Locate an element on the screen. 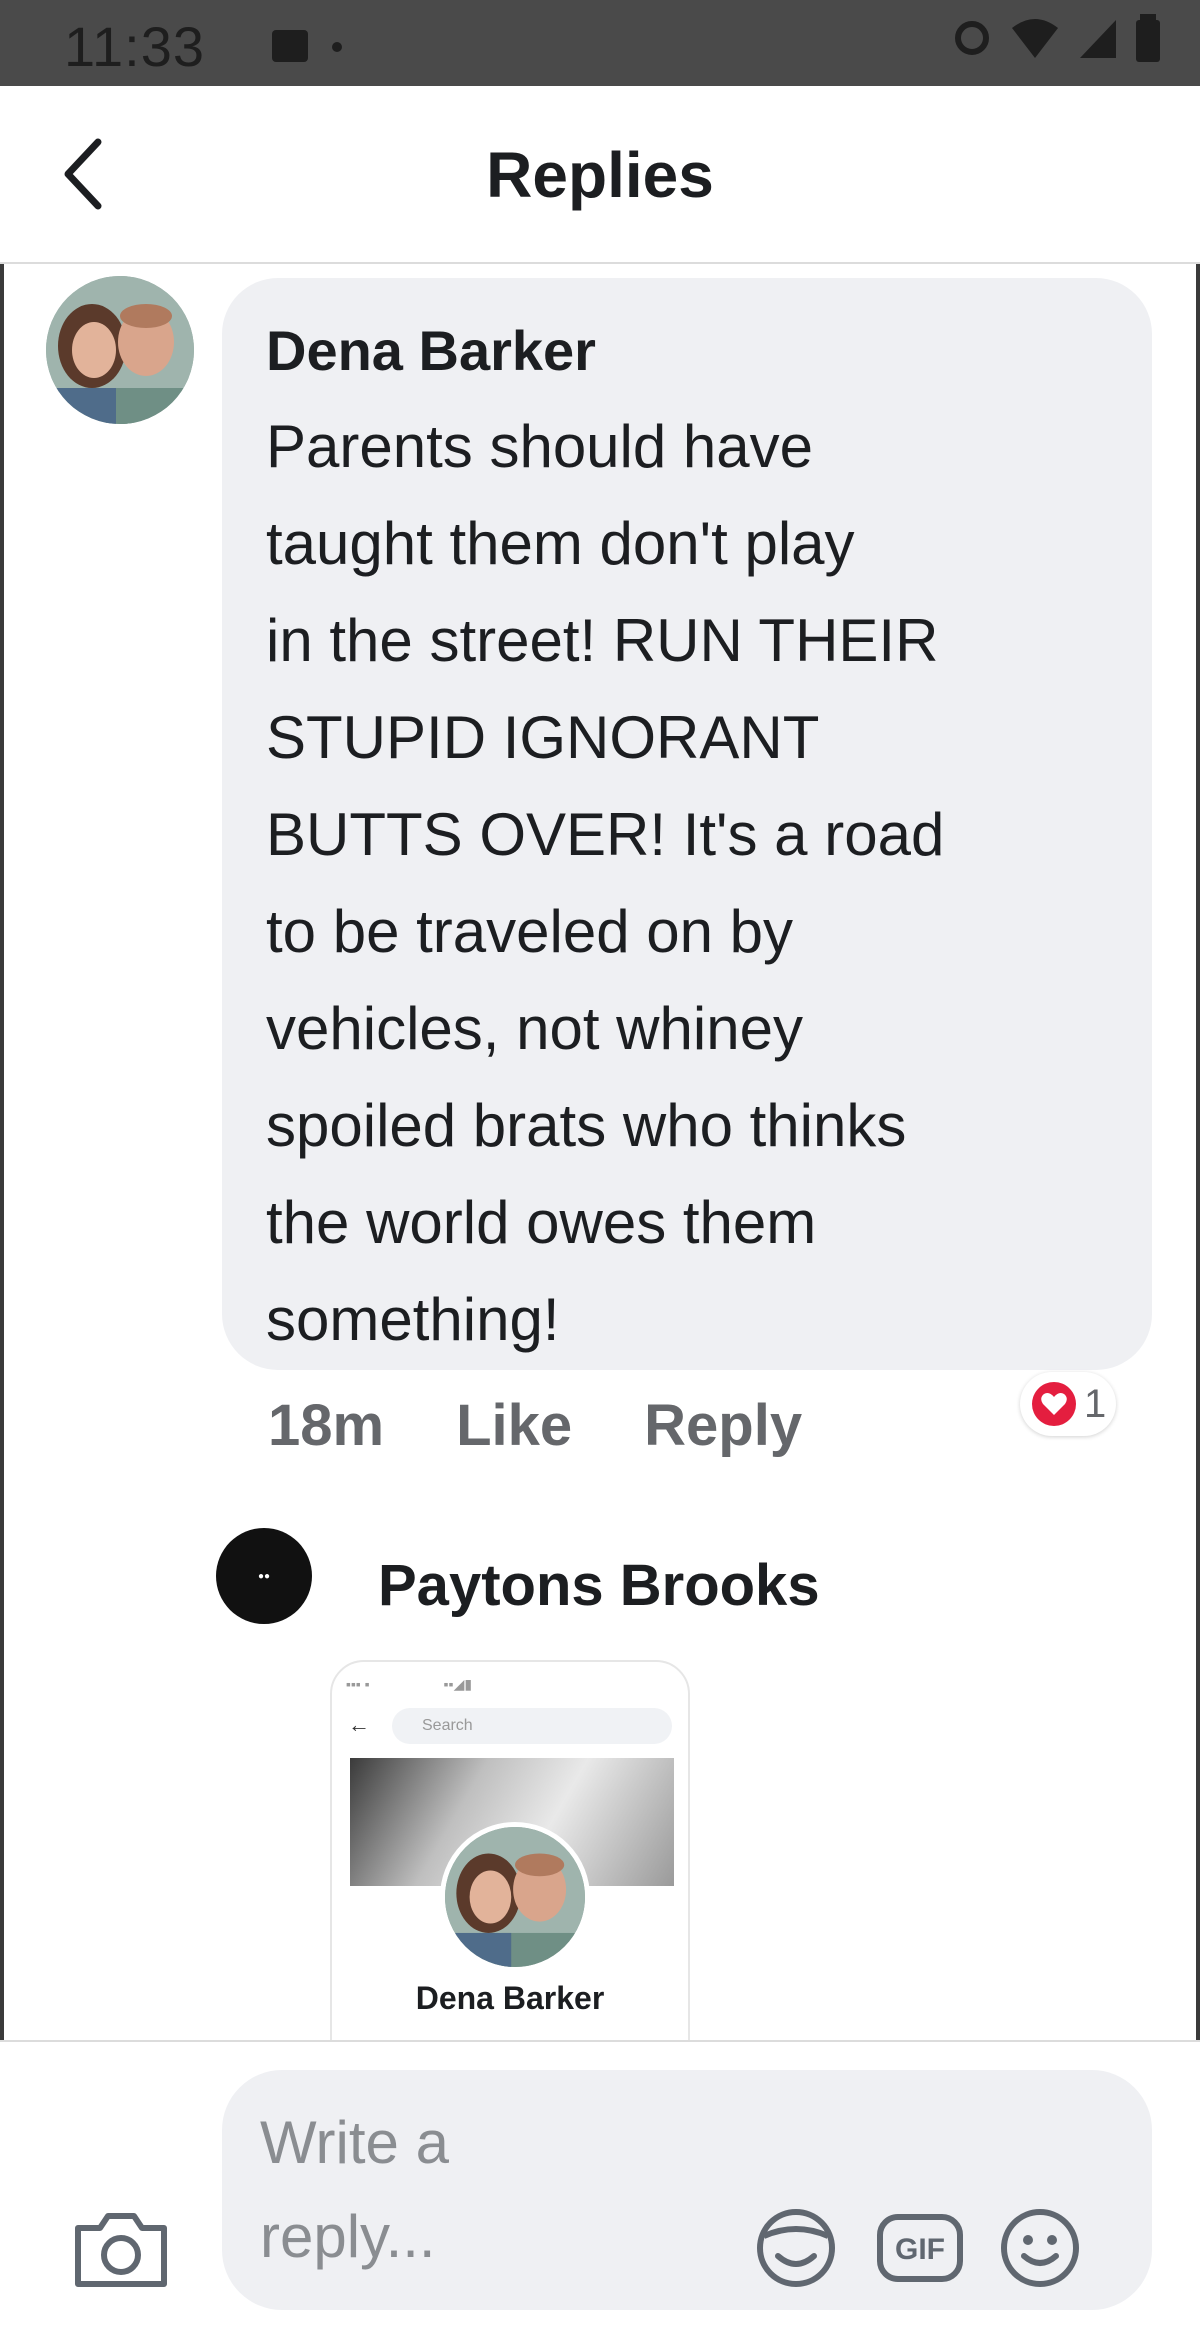  signal-icon is located at coordinates (1098, 39).